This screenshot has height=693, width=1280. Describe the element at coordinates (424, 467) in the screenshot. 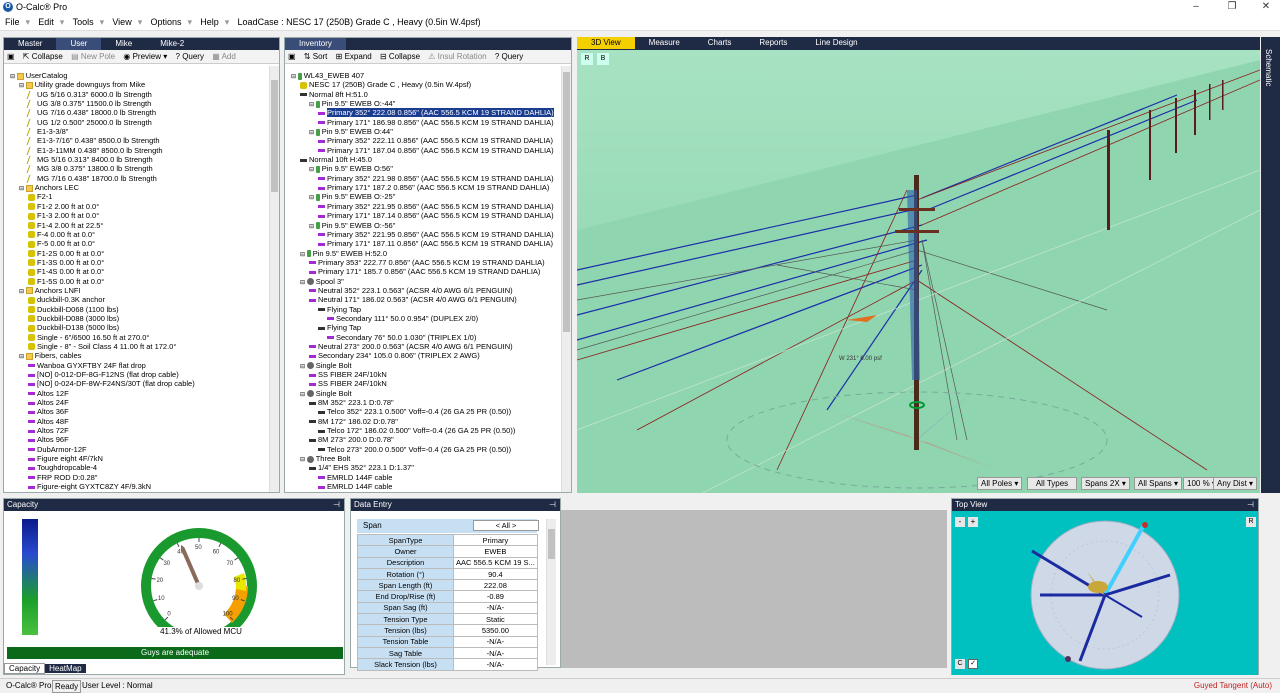

I see `tree-node: 1/4" EHS 352° 223.1 D:1.37"` at that location.